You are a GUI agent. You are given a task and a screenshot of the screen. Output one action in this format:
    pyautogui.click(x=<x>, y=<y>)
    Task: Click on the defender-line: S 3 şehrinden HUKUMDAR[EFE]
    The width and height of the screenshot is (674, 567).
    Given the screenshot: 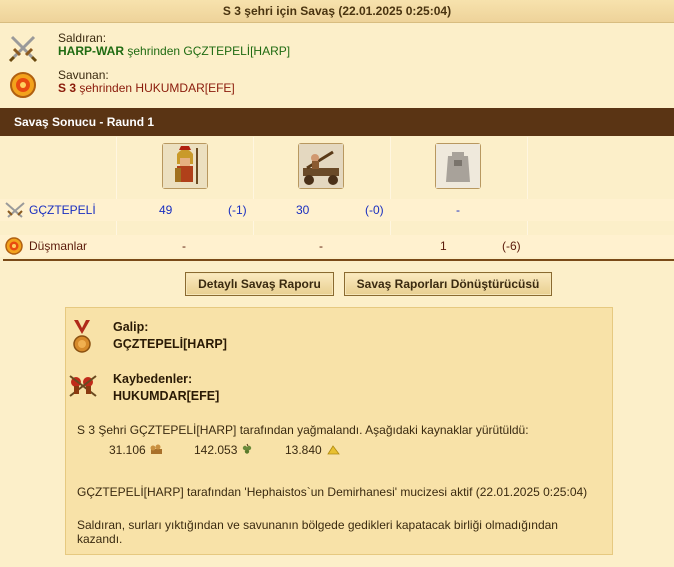 What is the action you would take?
    pyautogui.click(x=146, y=88)
    